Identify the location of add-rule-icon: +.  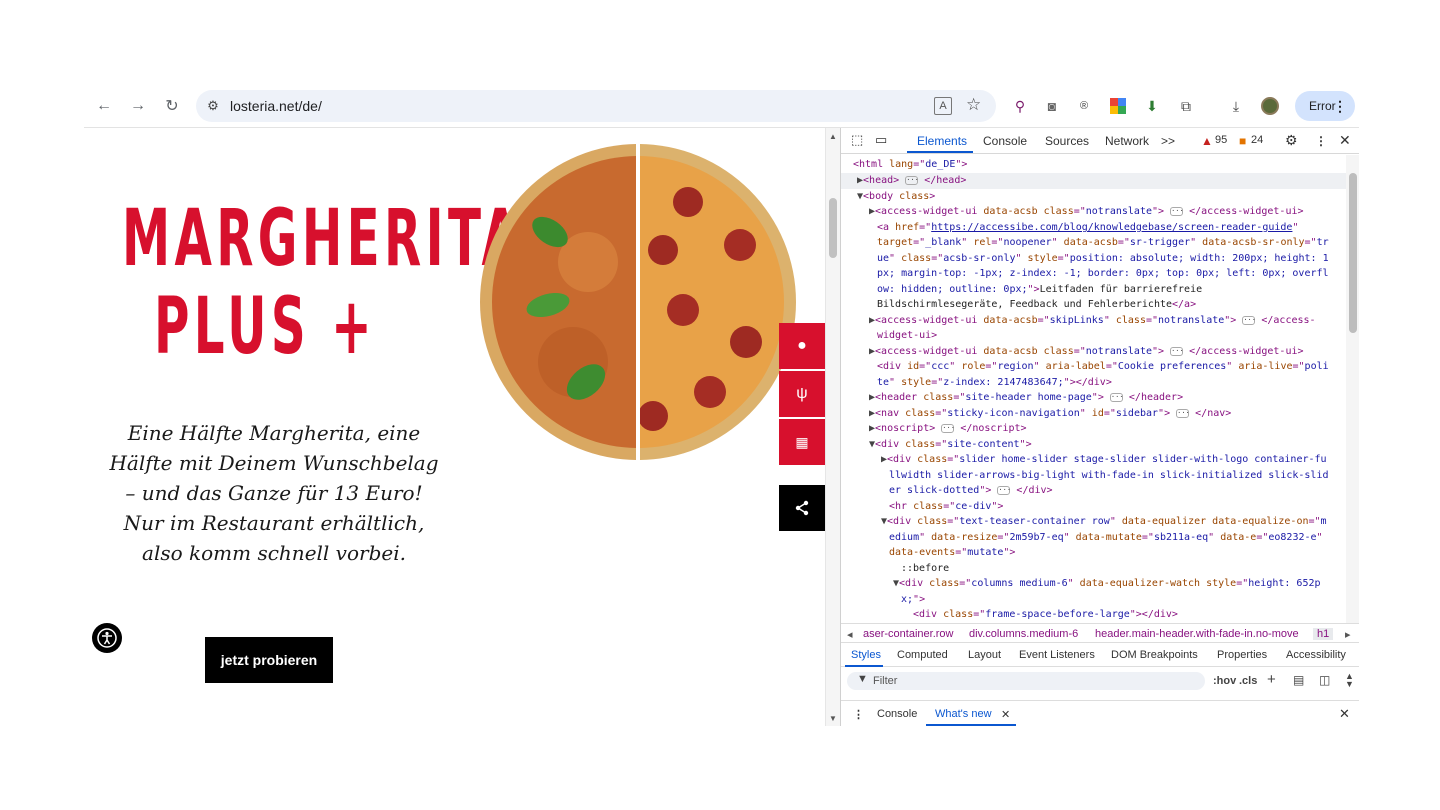
(1271, 679).